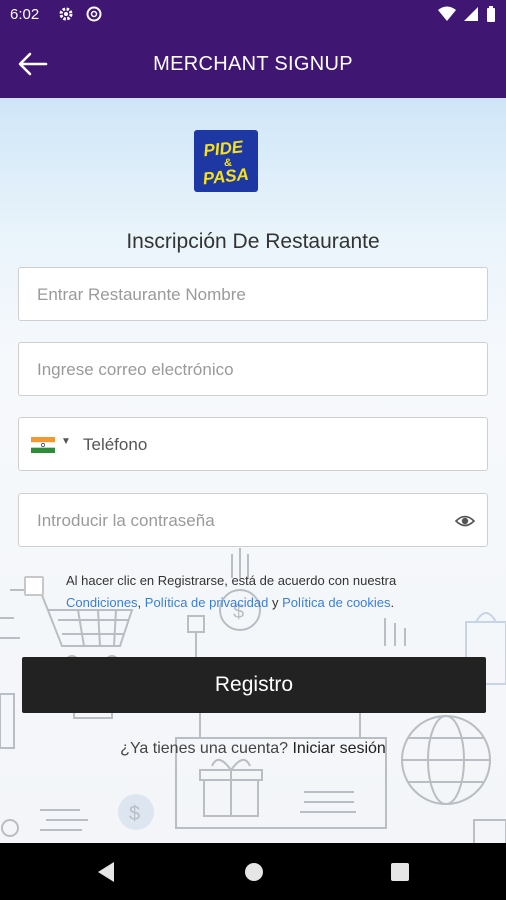 This screenshot has height=900, width=506. Describe the element at coordinates (465, 521) in the screenshot. I see `show-password-eye-icon` at that location.